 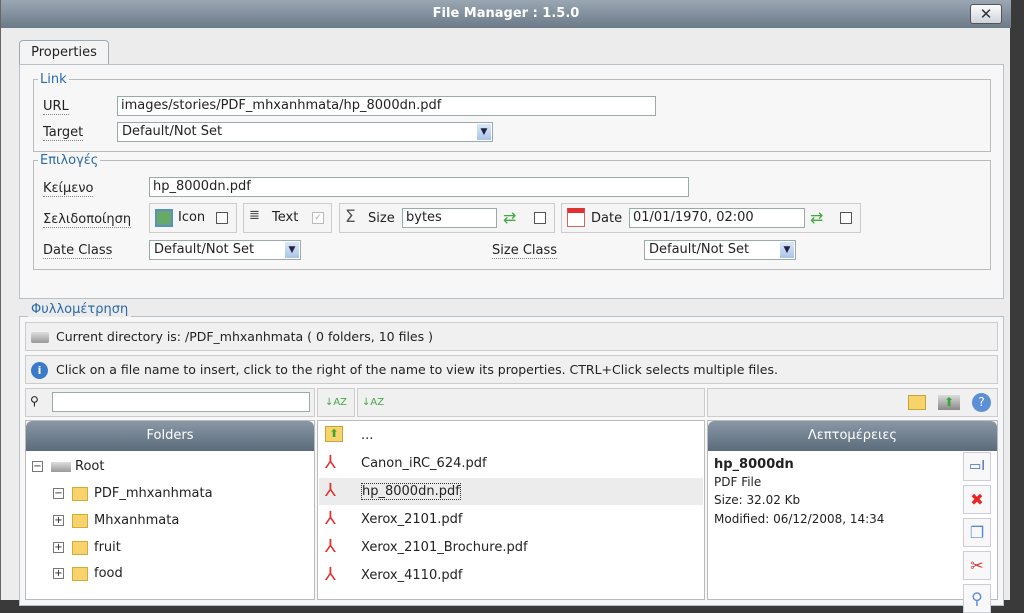 I want to click on date-option: Date 01/01/1970, 02:00 ⇄, so click(x=711, y=218).